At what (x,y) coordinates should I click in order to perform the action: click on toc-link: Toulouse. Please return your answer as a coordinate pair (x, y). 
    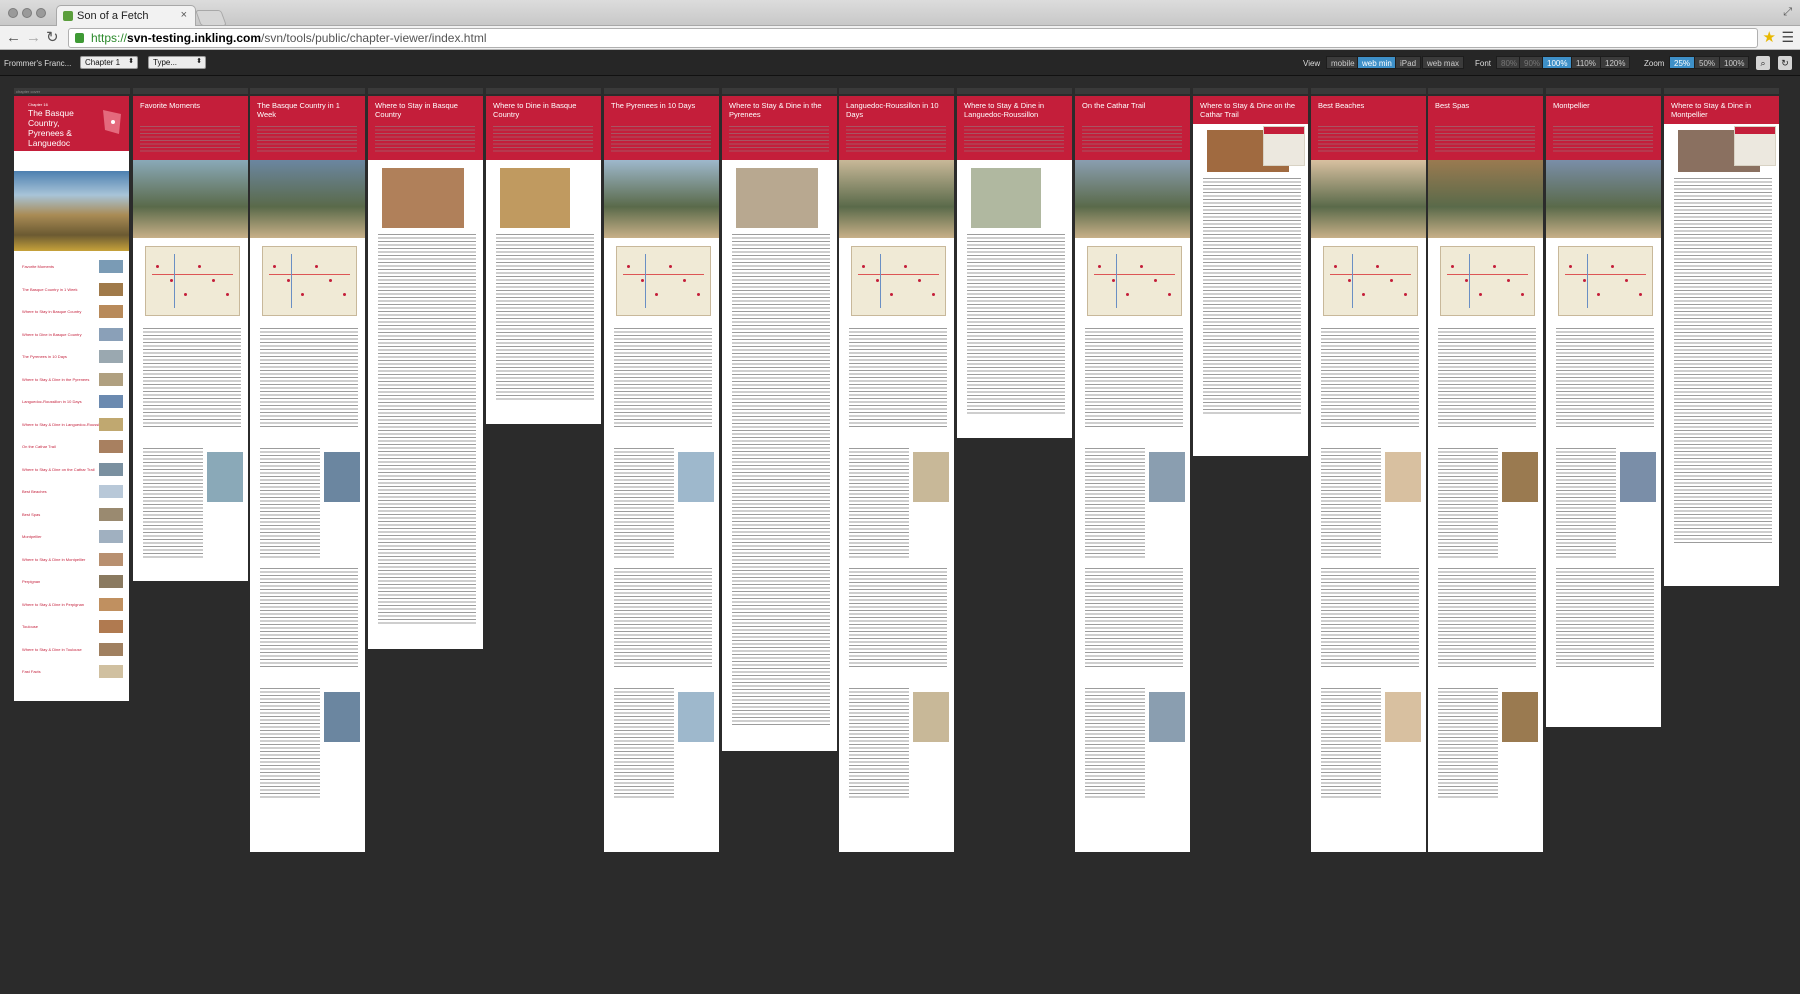
    Looking at the image, I should click on (30, 626).